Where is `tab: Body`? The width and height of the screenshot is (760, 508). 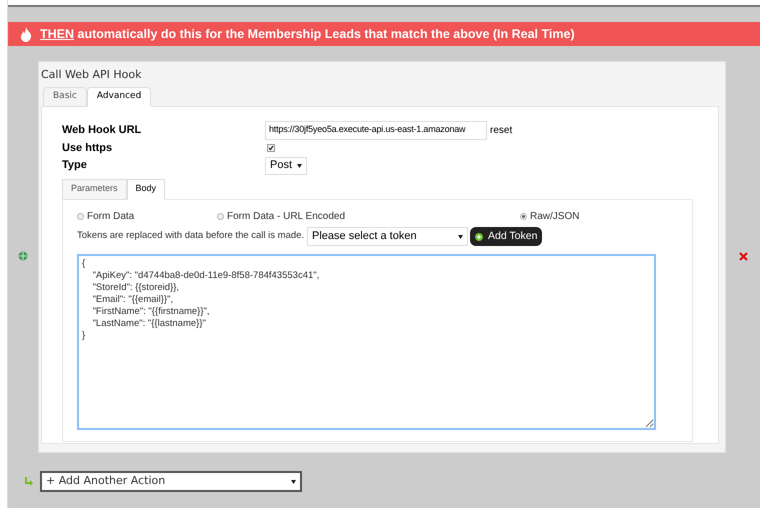 tab: Body is located at coordinates (146, 189).